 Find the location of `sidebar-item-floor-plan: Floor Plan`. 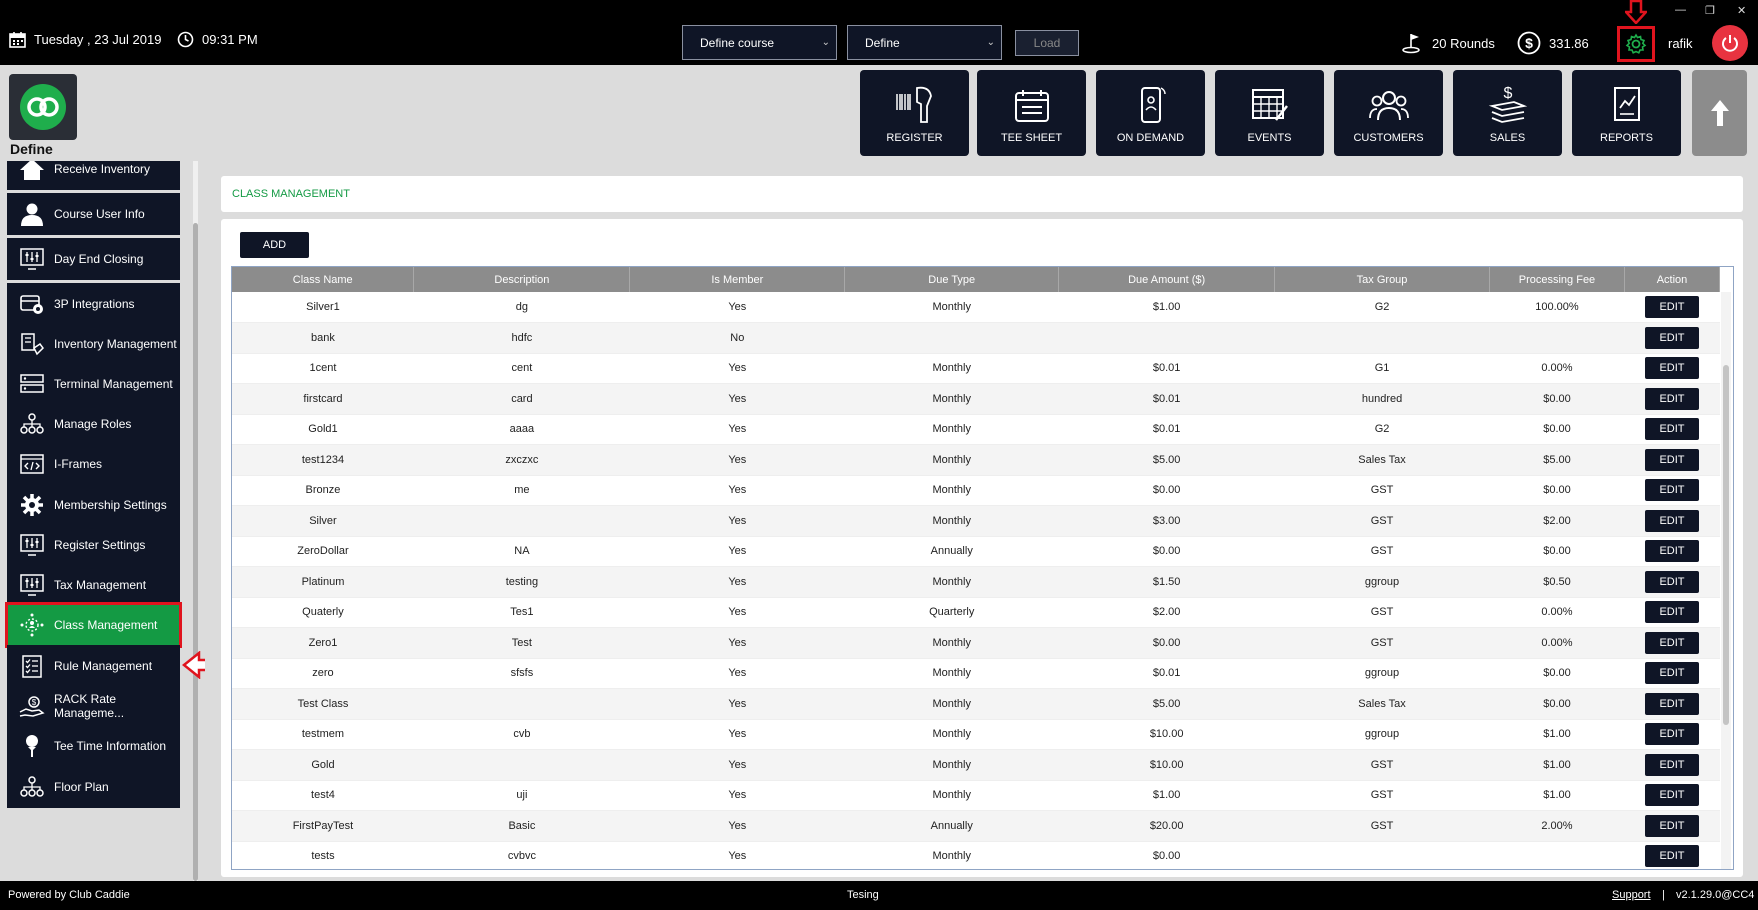

sidebar-item-floor-plan: Floor Plan is located at coordinates (93, 787).